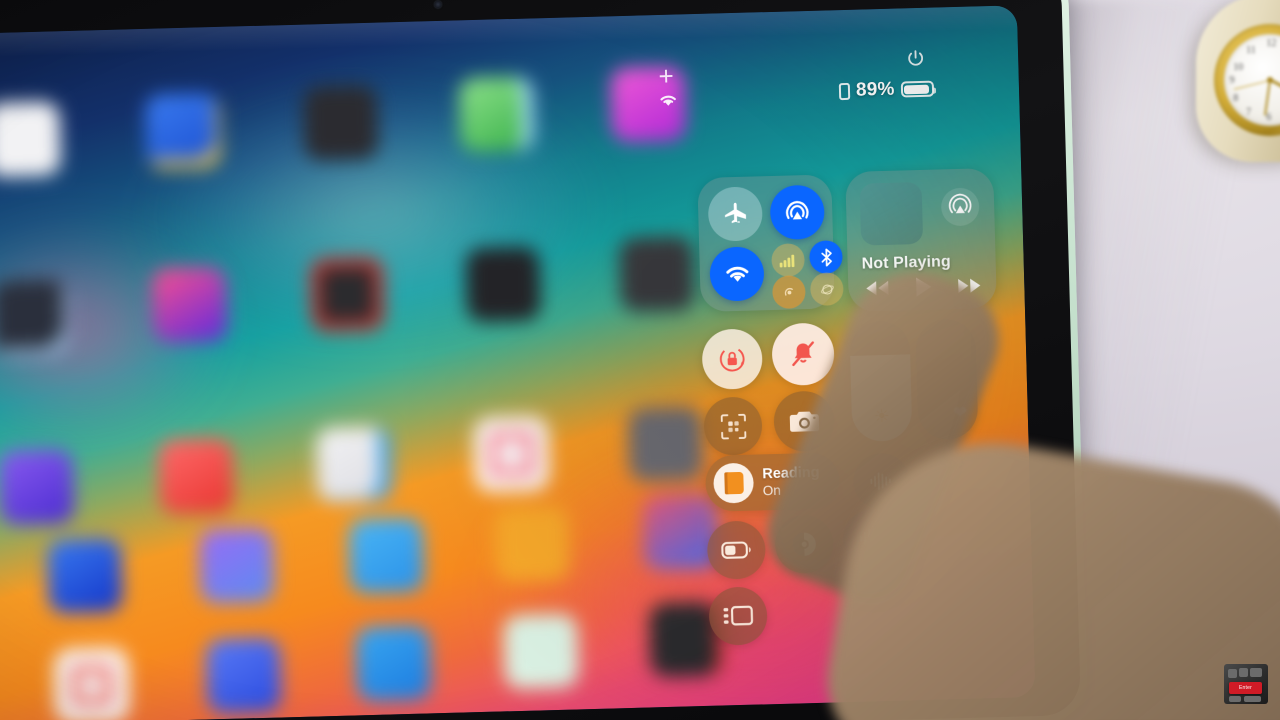 This screenshot has width=1280, height=720. What do you see at coordinates (1268, 97) in the screenshot?
I see `clock-minute-hand` at bounding box center [1268, 97].